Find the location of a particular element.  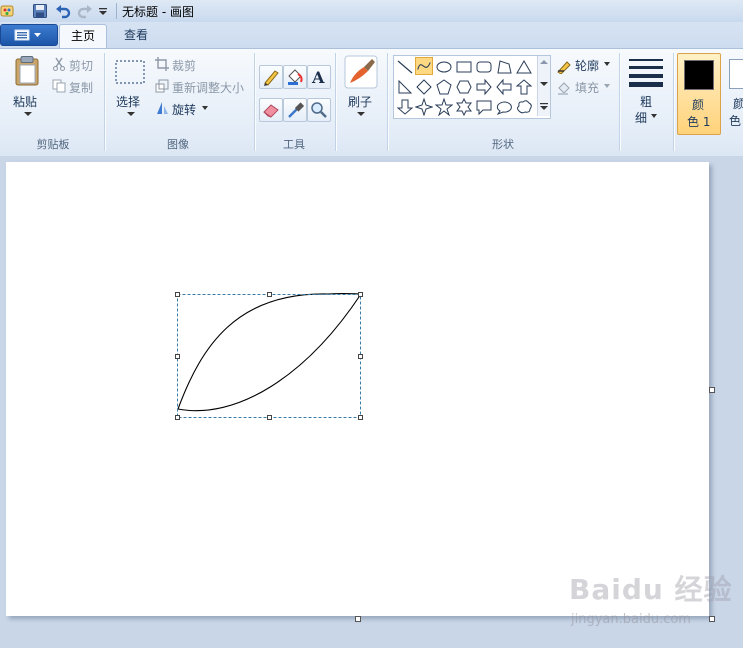

tab-row: 主页 查看 is located at coordinates (371, 35).